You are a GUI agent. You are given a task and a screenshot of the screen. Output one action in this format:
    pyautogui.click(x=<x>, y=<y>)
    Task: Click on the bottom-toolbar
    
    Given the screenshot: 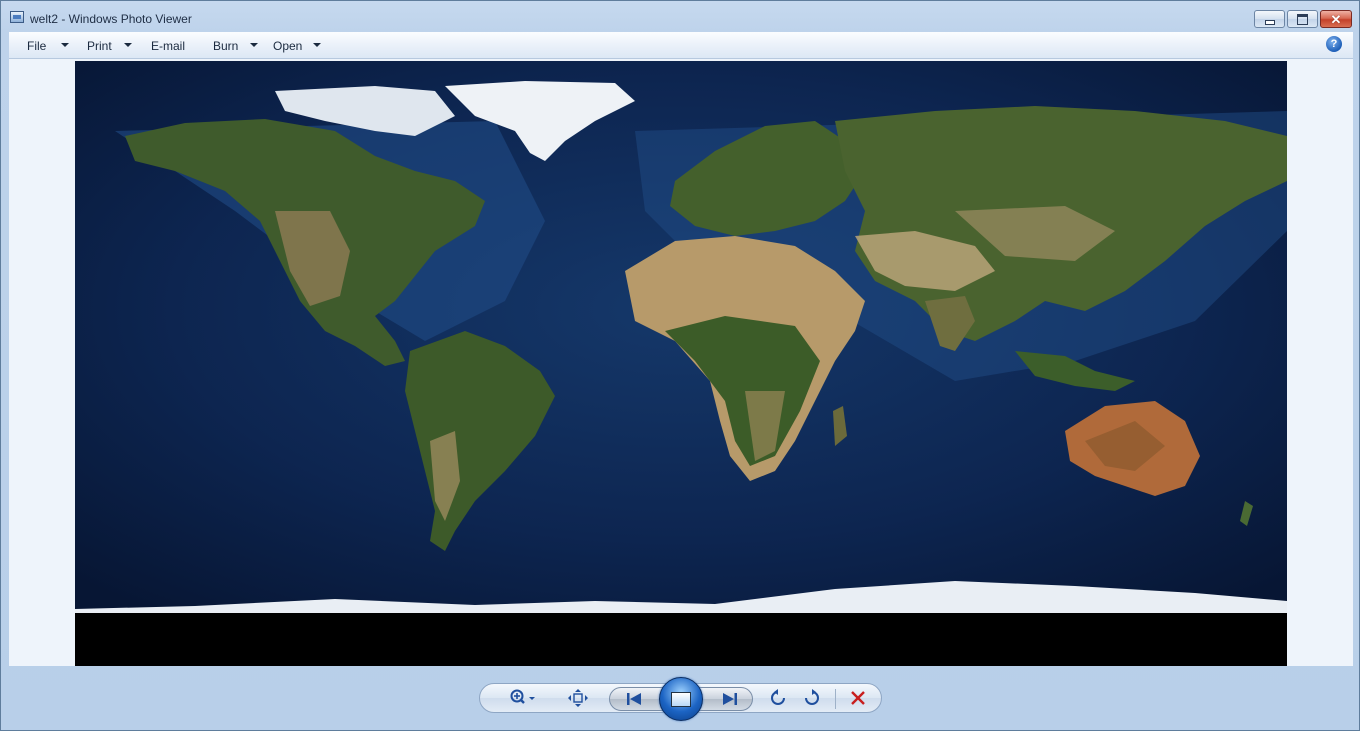 What is the action you would take?
    pyautogui.click(x=680, y=699)
    